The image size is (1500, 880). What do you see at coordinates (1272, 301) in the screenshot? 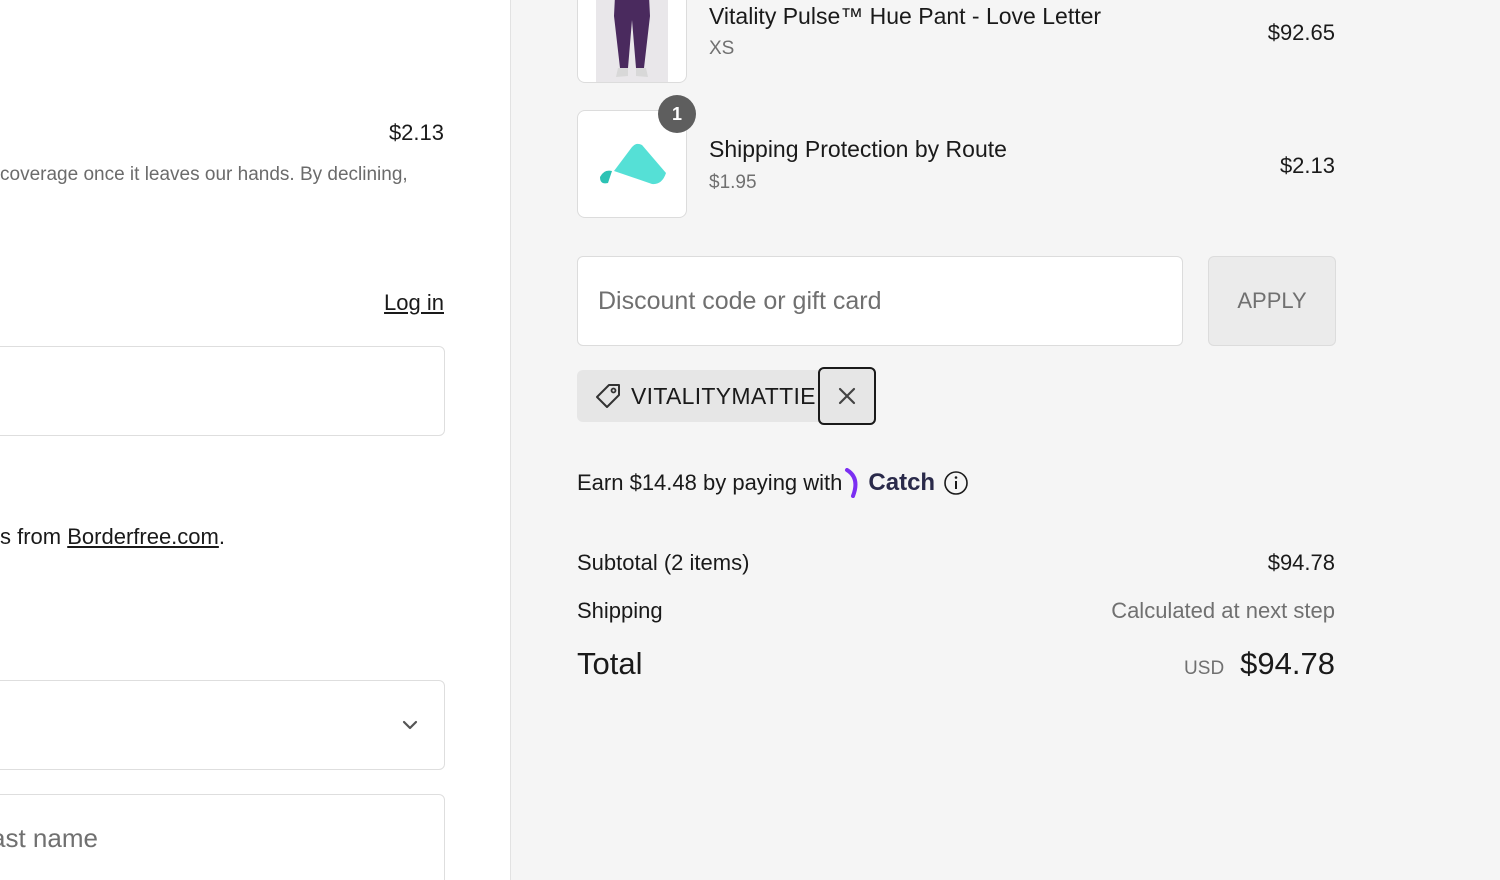
I see `apply-discount-button: APPLY` at bounding box center [1272, 301].